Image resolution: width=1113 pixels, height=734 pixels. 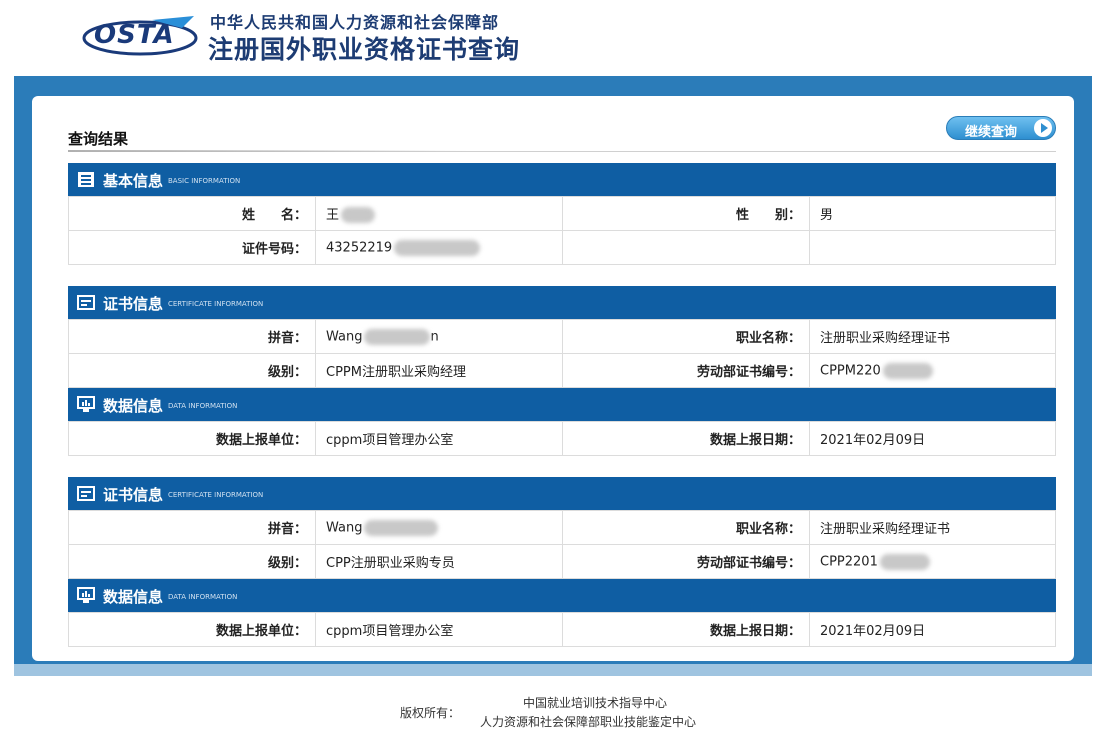 I want to click on logo-text: OSTA, so click(x=134, y=35).